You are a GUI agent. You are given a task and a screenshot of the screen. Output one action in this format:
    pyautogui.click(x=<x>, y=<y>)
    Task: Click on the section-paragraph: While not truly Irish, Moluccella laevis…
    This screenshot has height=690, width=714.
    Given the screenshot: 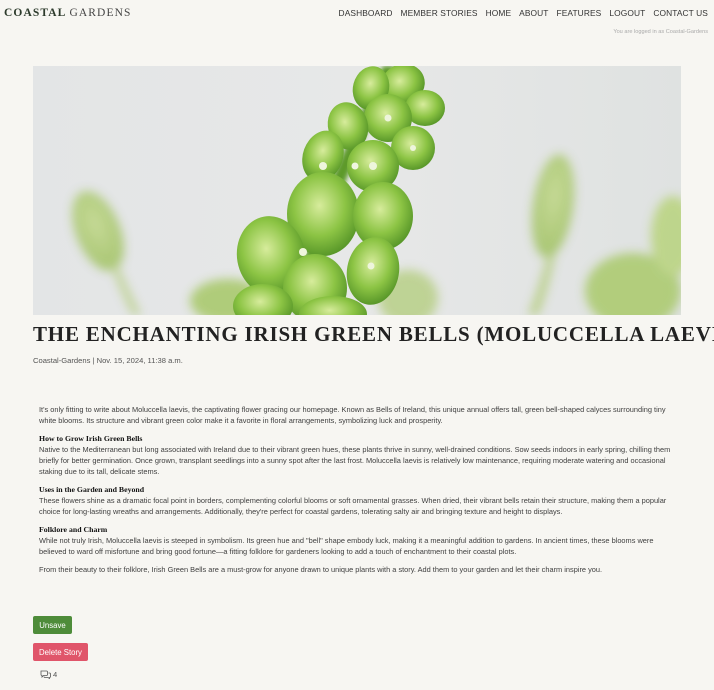 What is the action you would take?
    pyautogui.click(x=346, y=546)
    